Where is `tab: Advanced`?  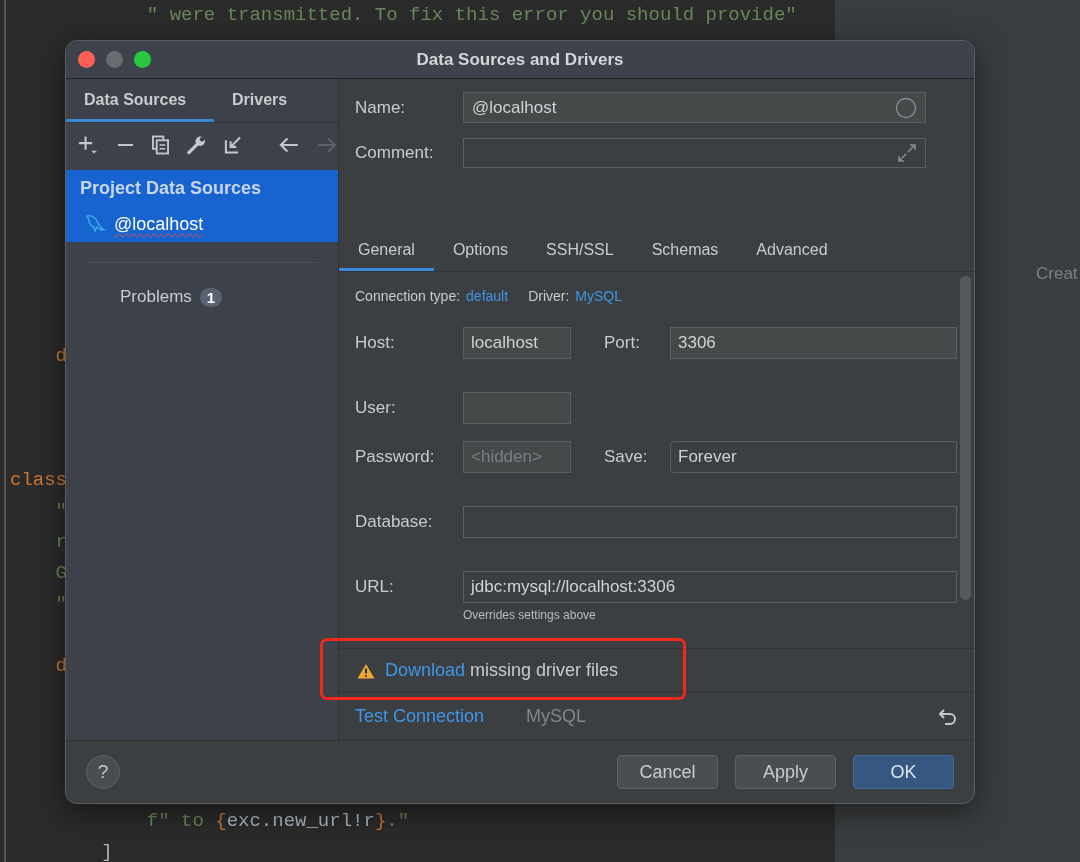 tab: Advanced is located at coordinates (792, 250).